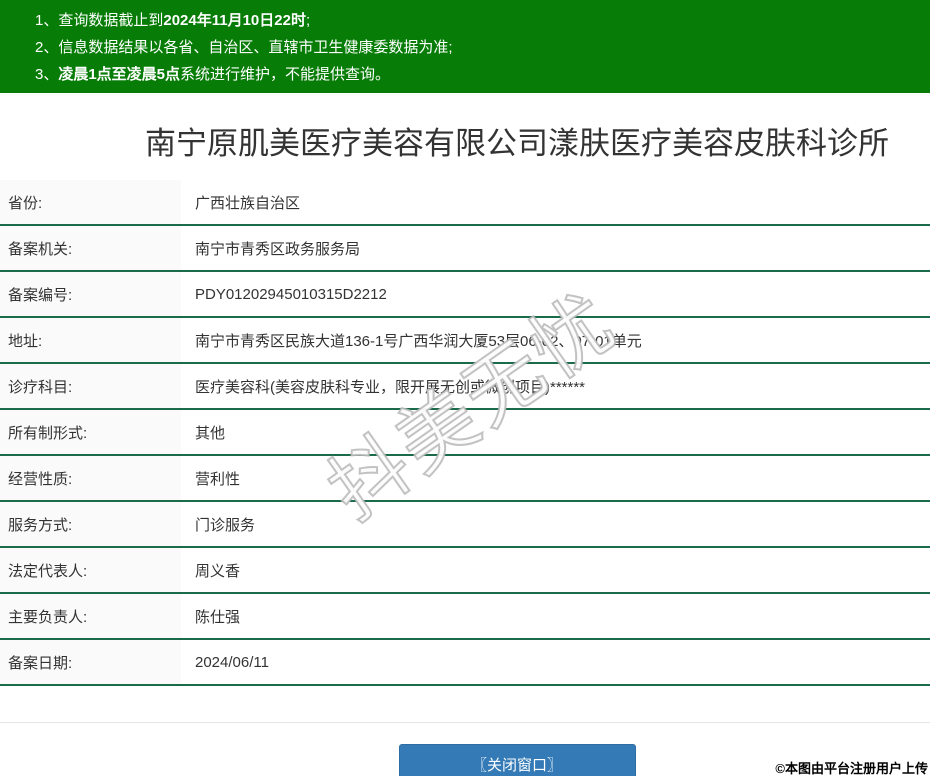 The image size is (930, 776). I want to click on row-value: PDY01202945010315D2212, so click(291, 294).